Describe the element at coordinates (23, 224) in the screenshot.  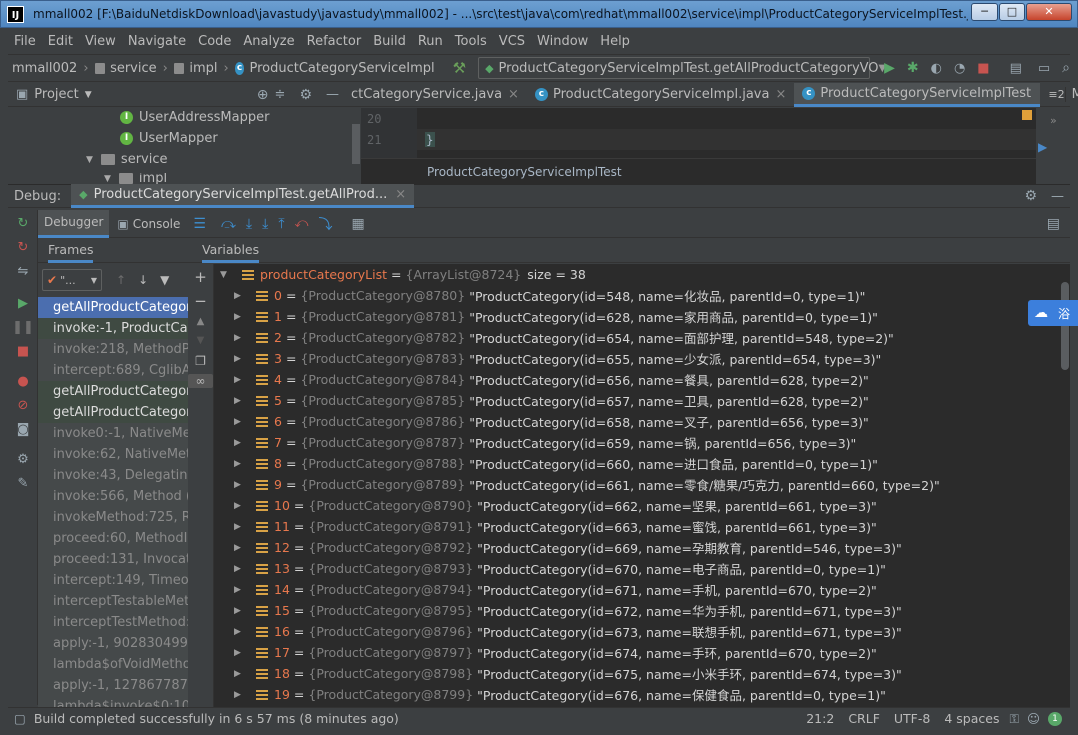
I see `rerun-icon: ↻` at that location.